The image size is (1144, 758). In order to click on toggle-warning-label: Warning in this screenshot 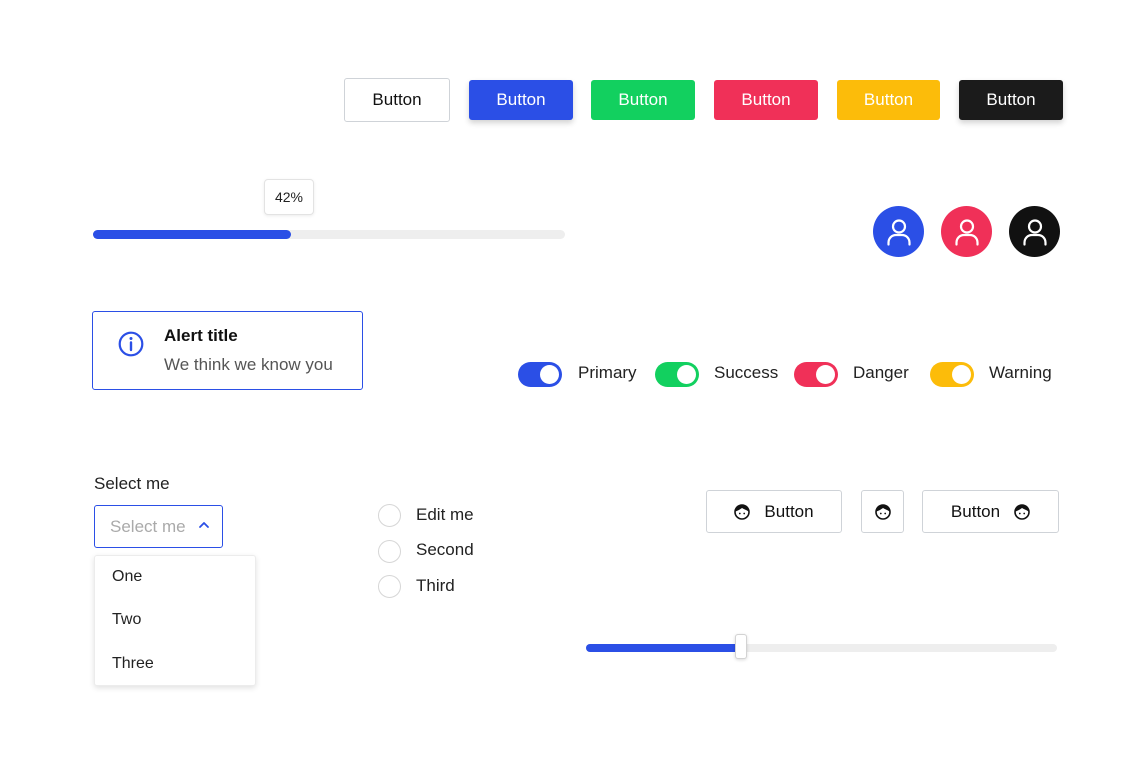, I will do `click(1020, 372)`.